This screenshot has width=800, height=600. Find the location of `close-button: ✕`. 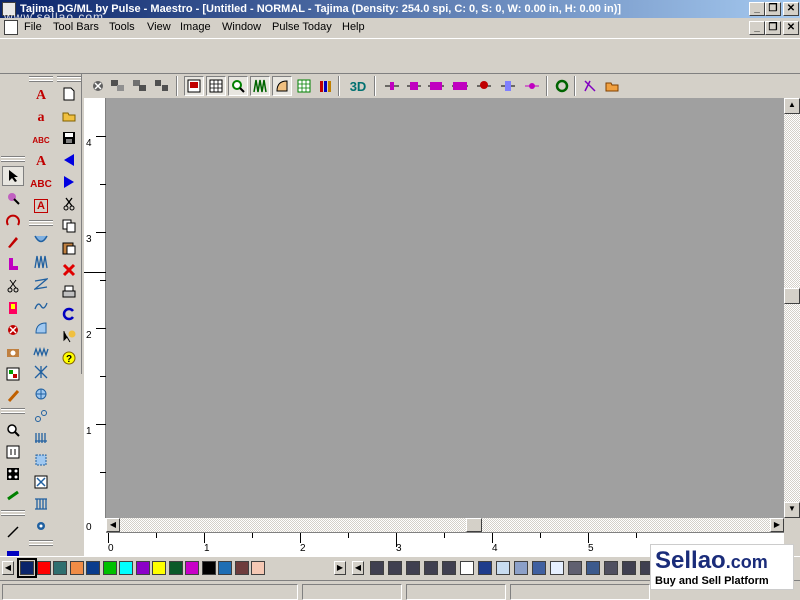

close-button: ✕ is located at coordinates (791, 9).